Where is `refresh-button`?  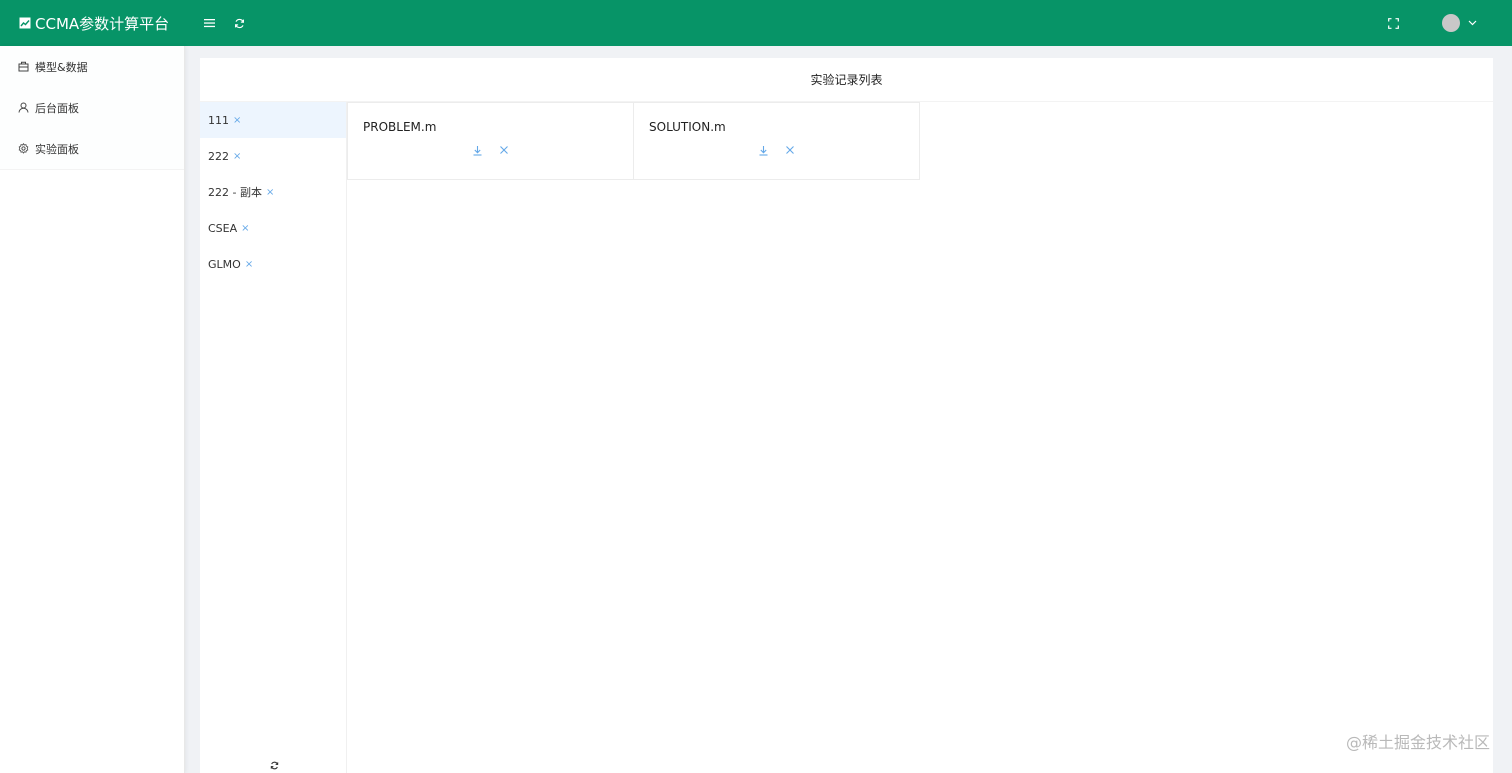 refresh-button is located at coordinates (239, 23).